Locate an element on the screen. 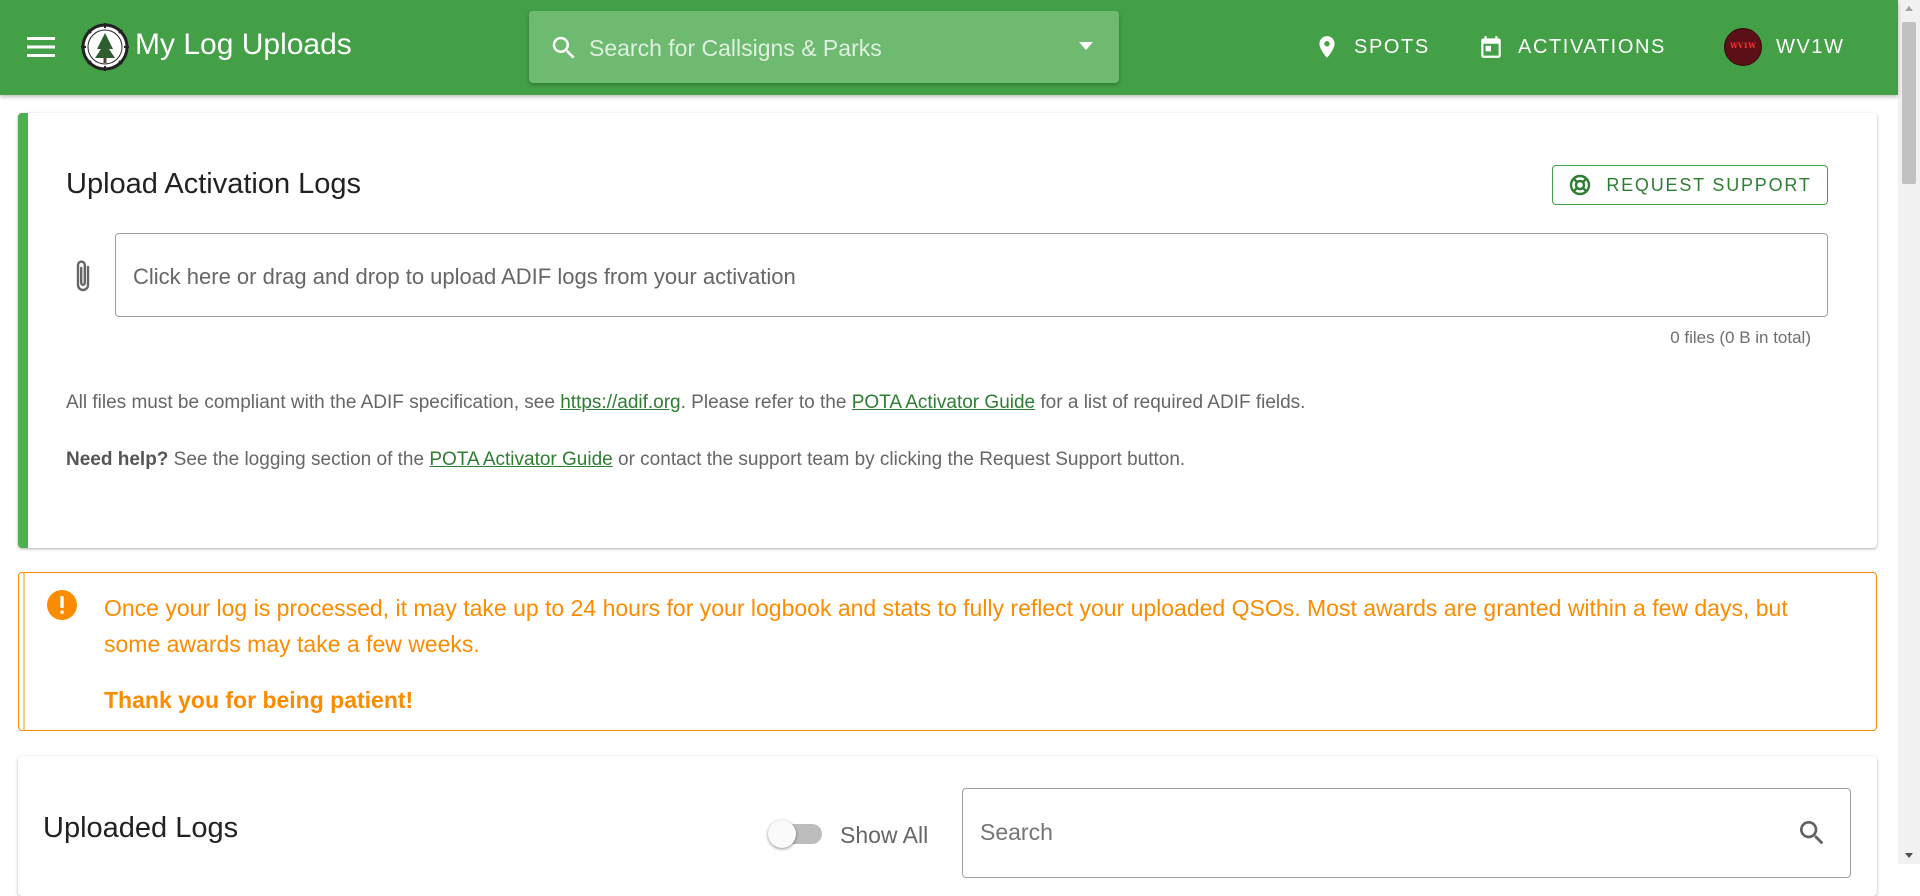 Image resolution: width=1920 pixels, height=896 pixels. search-placeholder: Search for Callsigns & Parks is located at coordinates (735, 48).